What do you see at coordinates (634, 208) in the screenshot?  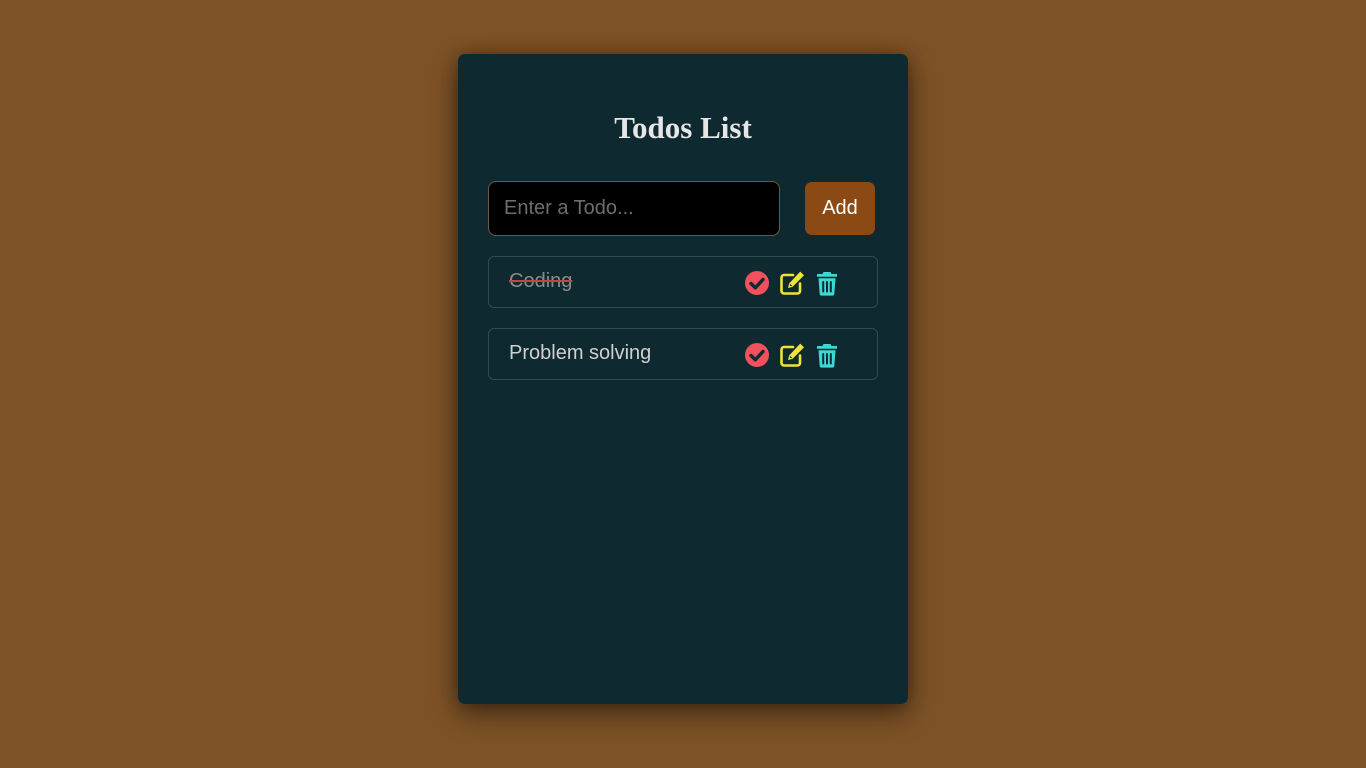 I see `todo-input` at bounding box center [634, 208].